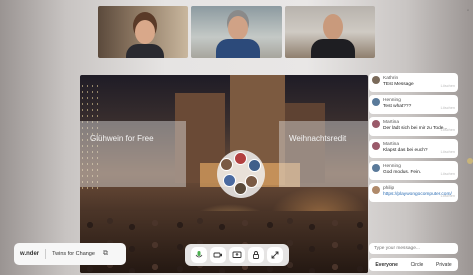 The image size is (473, 275). What do you see at coordinates (46, 254) in the screenshot?
I see `divider` at bounding box center [46, 254].